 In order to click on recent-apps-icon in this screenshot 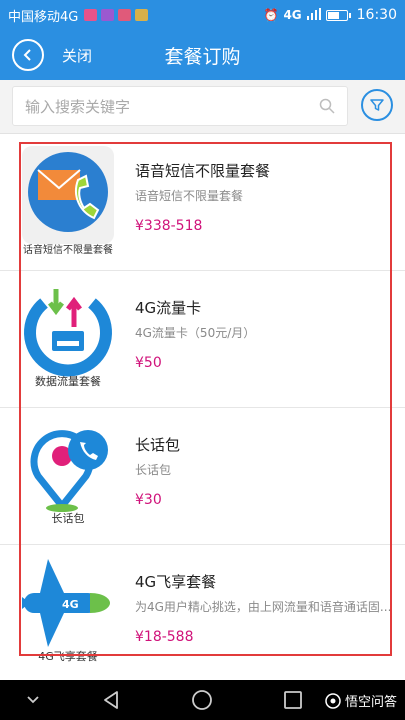, I will do `click(293, 700)`.